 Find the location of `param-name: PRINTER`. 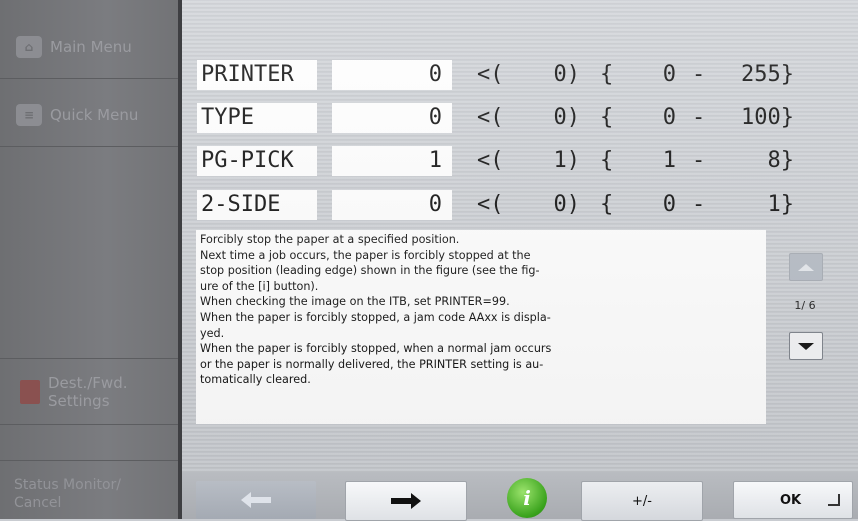

param-name: PRINTER is located at coordinates (257, 75).